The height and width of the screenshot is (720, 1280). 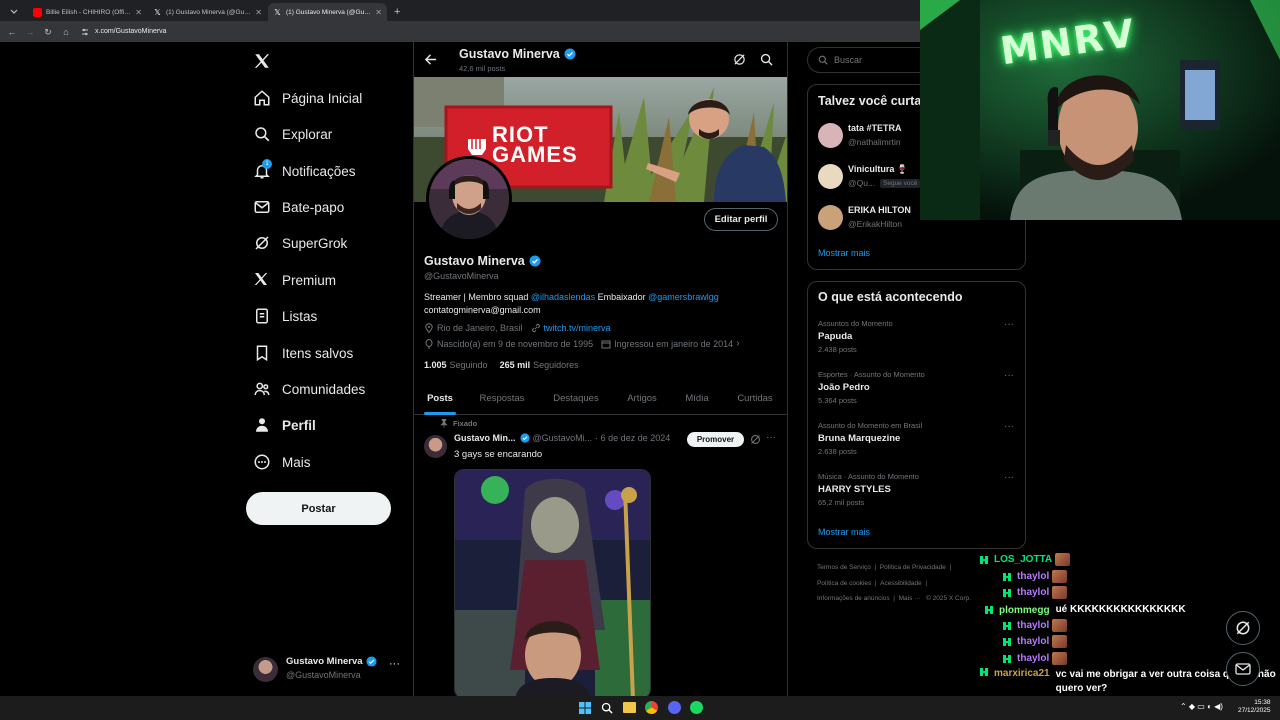 I want to click on chat-username: plommegg, so click(x=1024, y=610).